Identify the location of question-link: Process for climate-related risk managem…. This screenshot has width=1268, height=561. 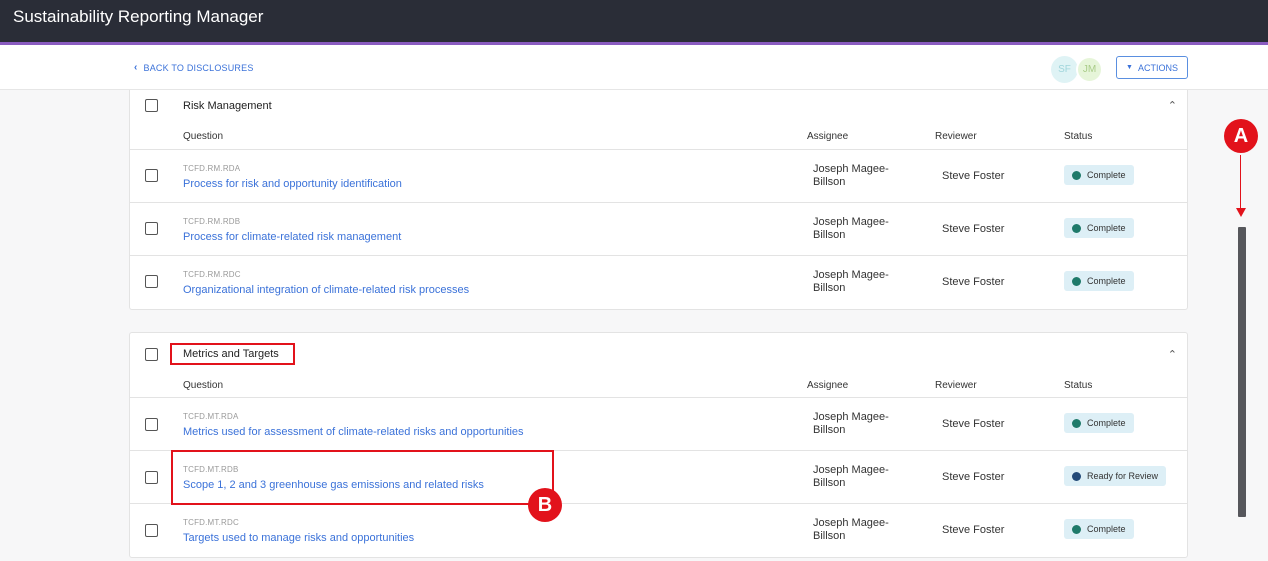
(292, 237).